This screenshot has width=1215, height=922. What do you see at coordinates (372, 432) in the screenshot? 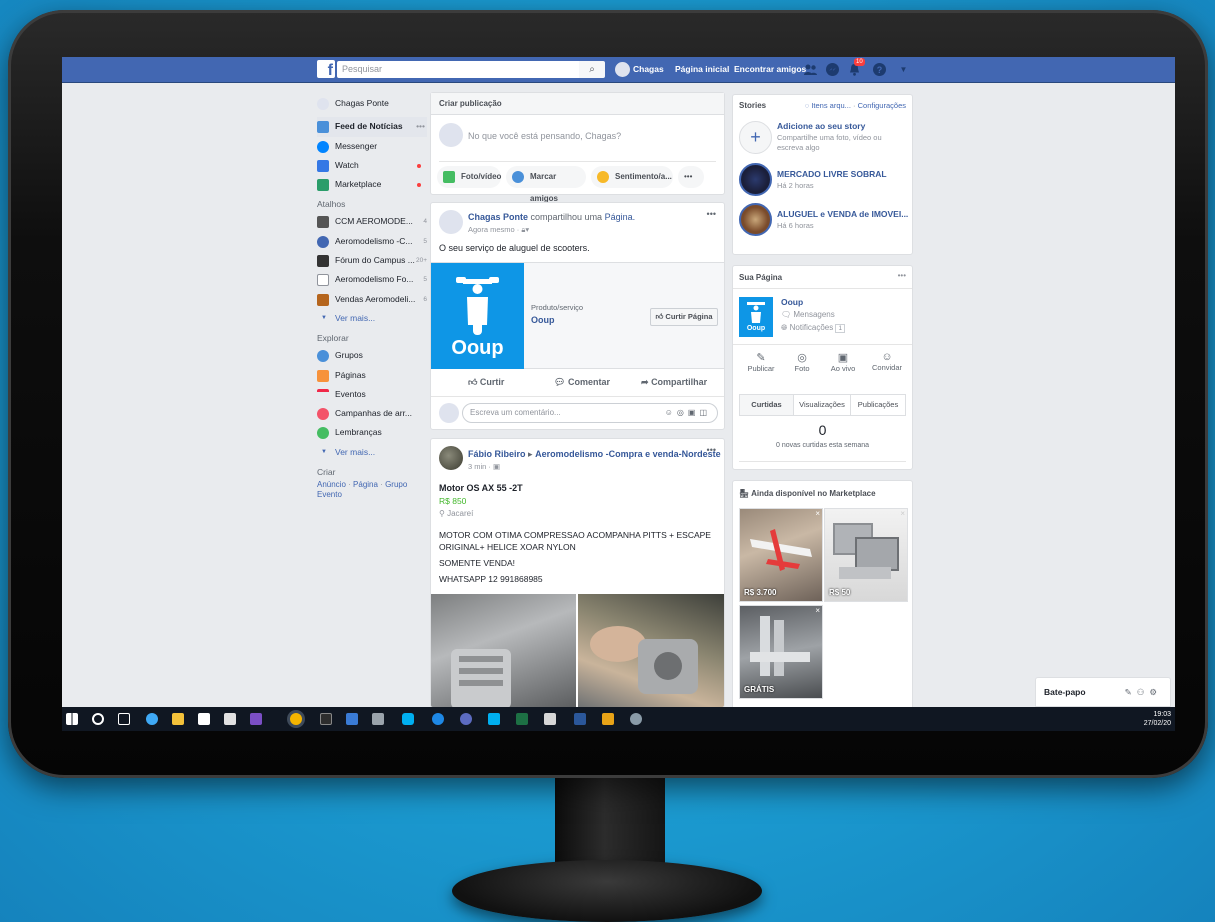
I see `sidebar-item-memories: Lembranças` at bounding box center [372, 432].